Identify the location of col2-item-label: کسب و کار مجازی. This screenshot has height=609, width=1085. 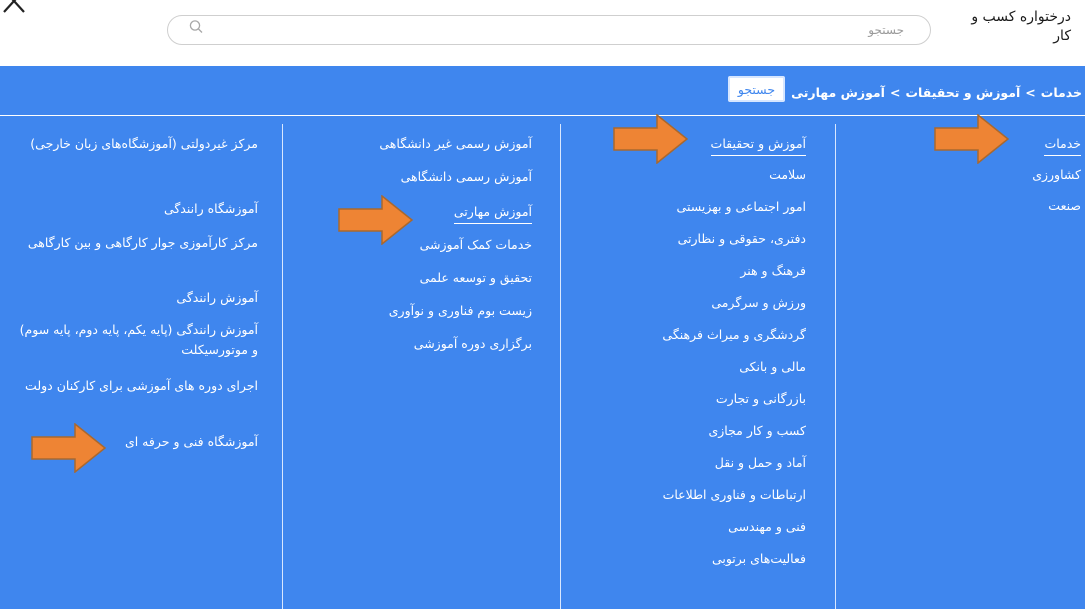
(757, 430).